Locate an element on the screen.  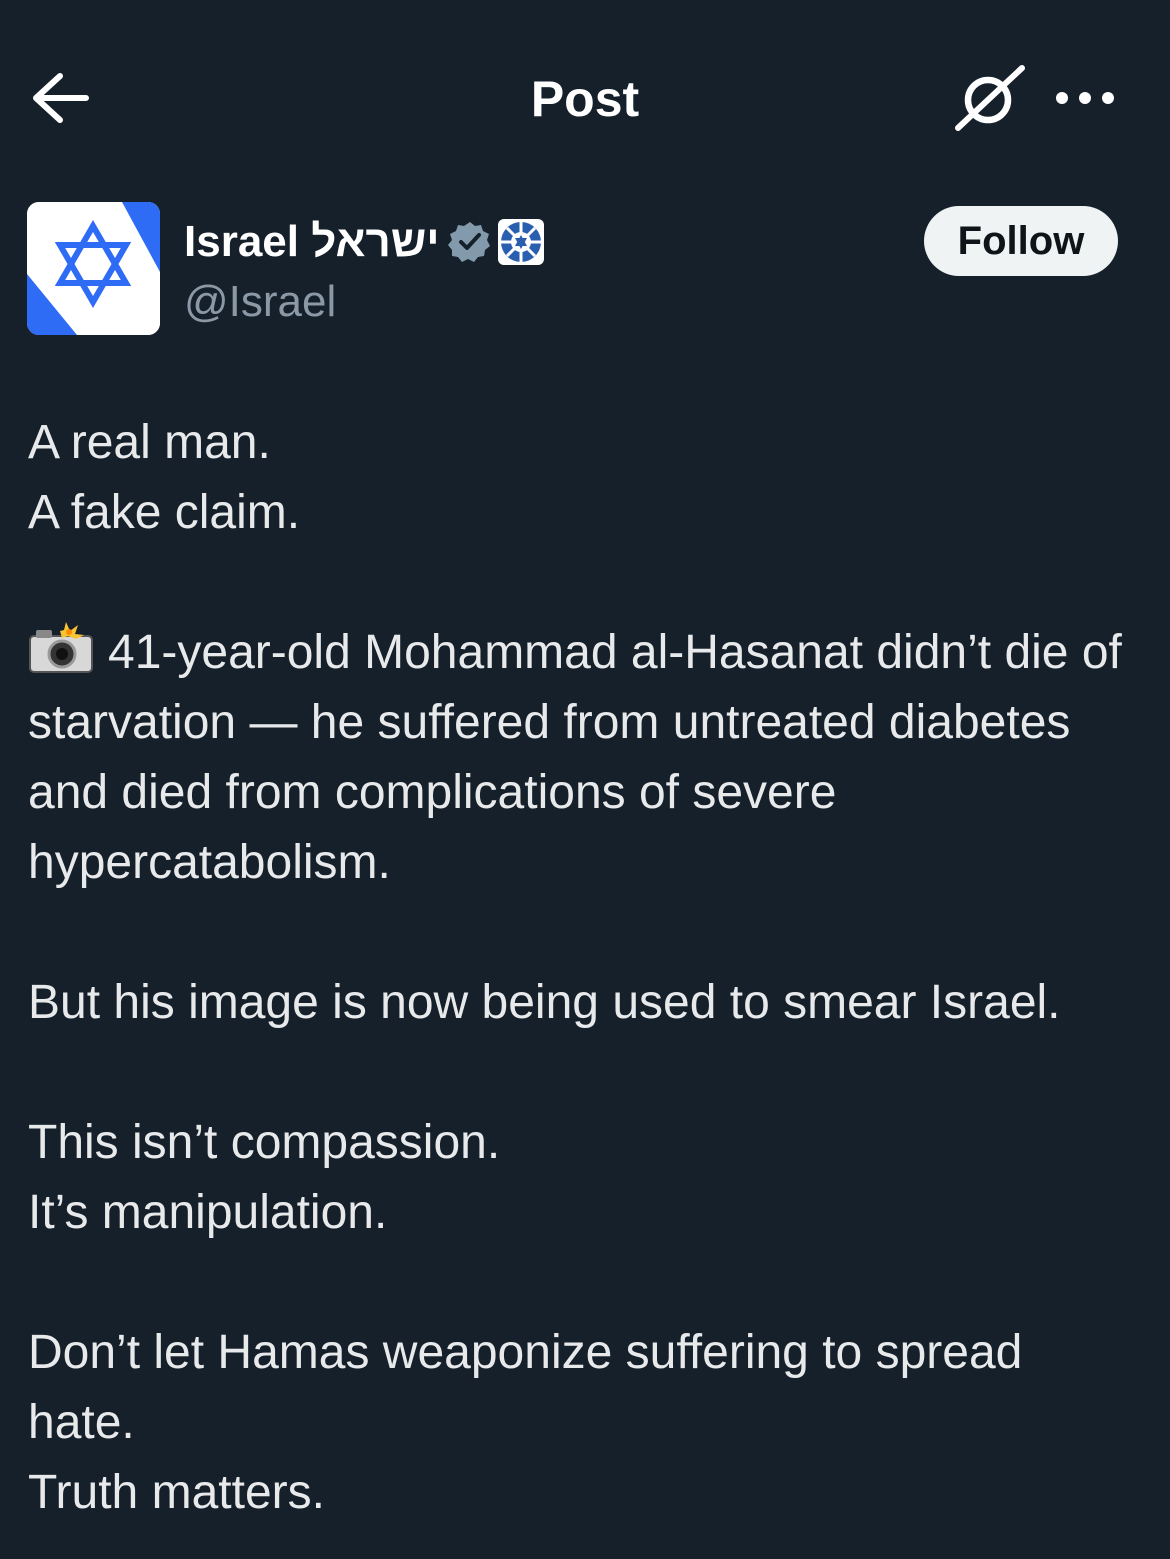
more-options-button is located at coordinates (1085, 98).